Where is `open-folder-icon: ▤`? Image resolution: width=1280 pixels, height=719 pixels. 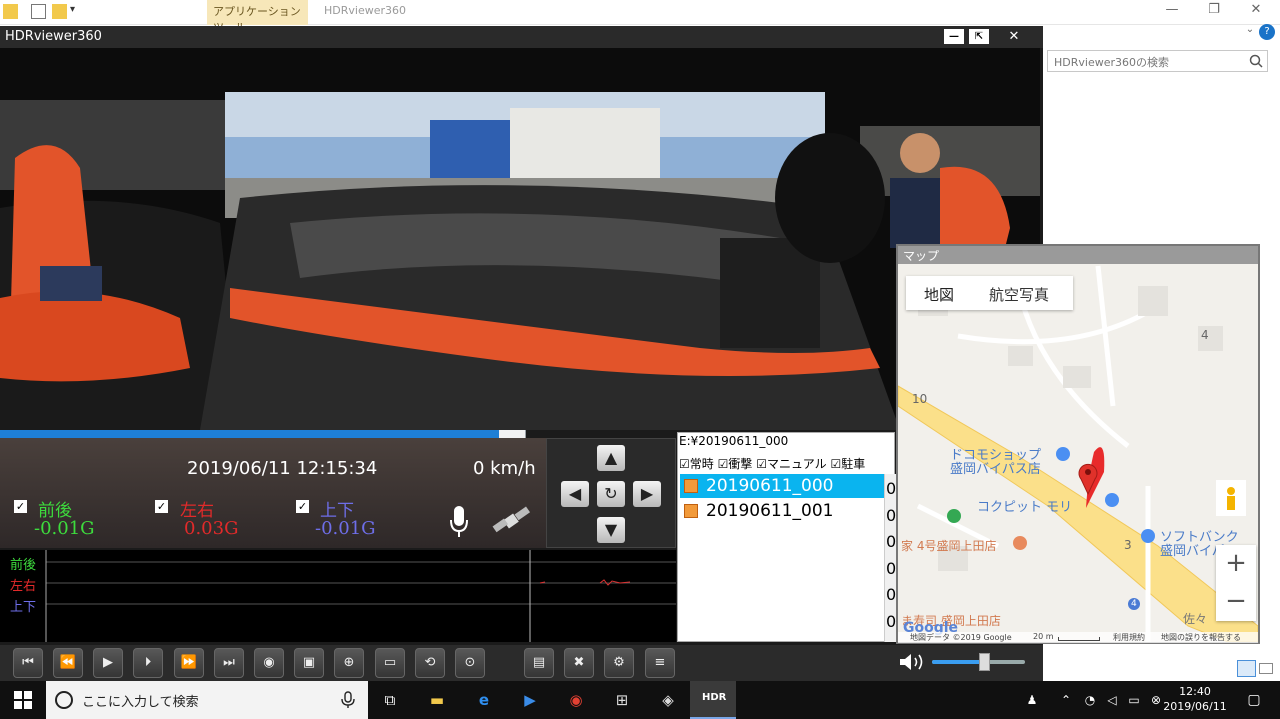 open-folder-icon: ▤ is located at coordinates (539, 663).